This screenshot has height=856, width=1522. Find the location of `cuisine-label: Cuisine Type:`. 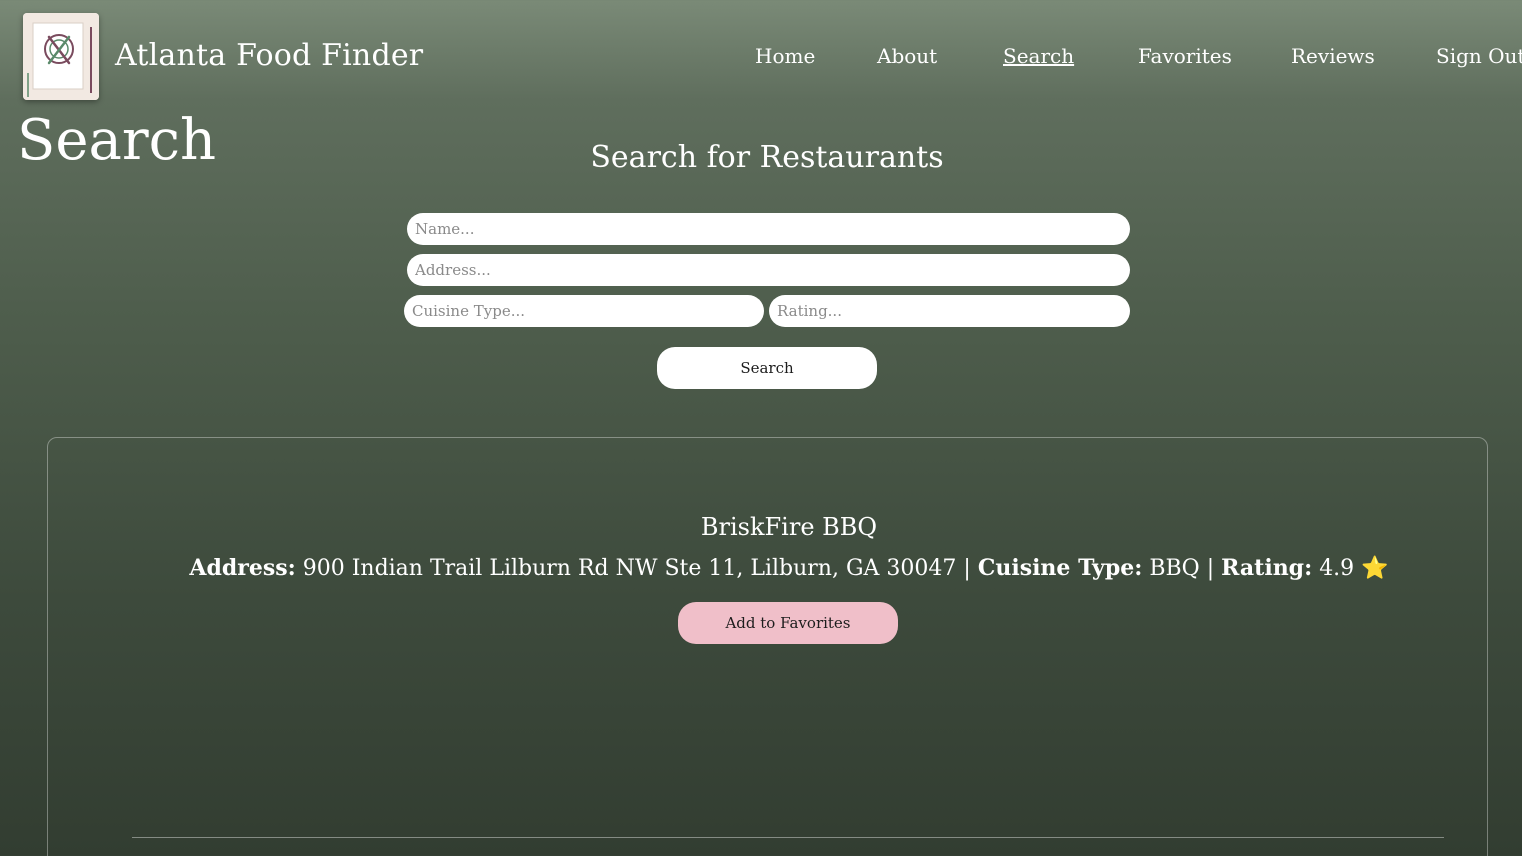

cuisine-label: Cuisine Type: is located at coordinates (1060, 568).